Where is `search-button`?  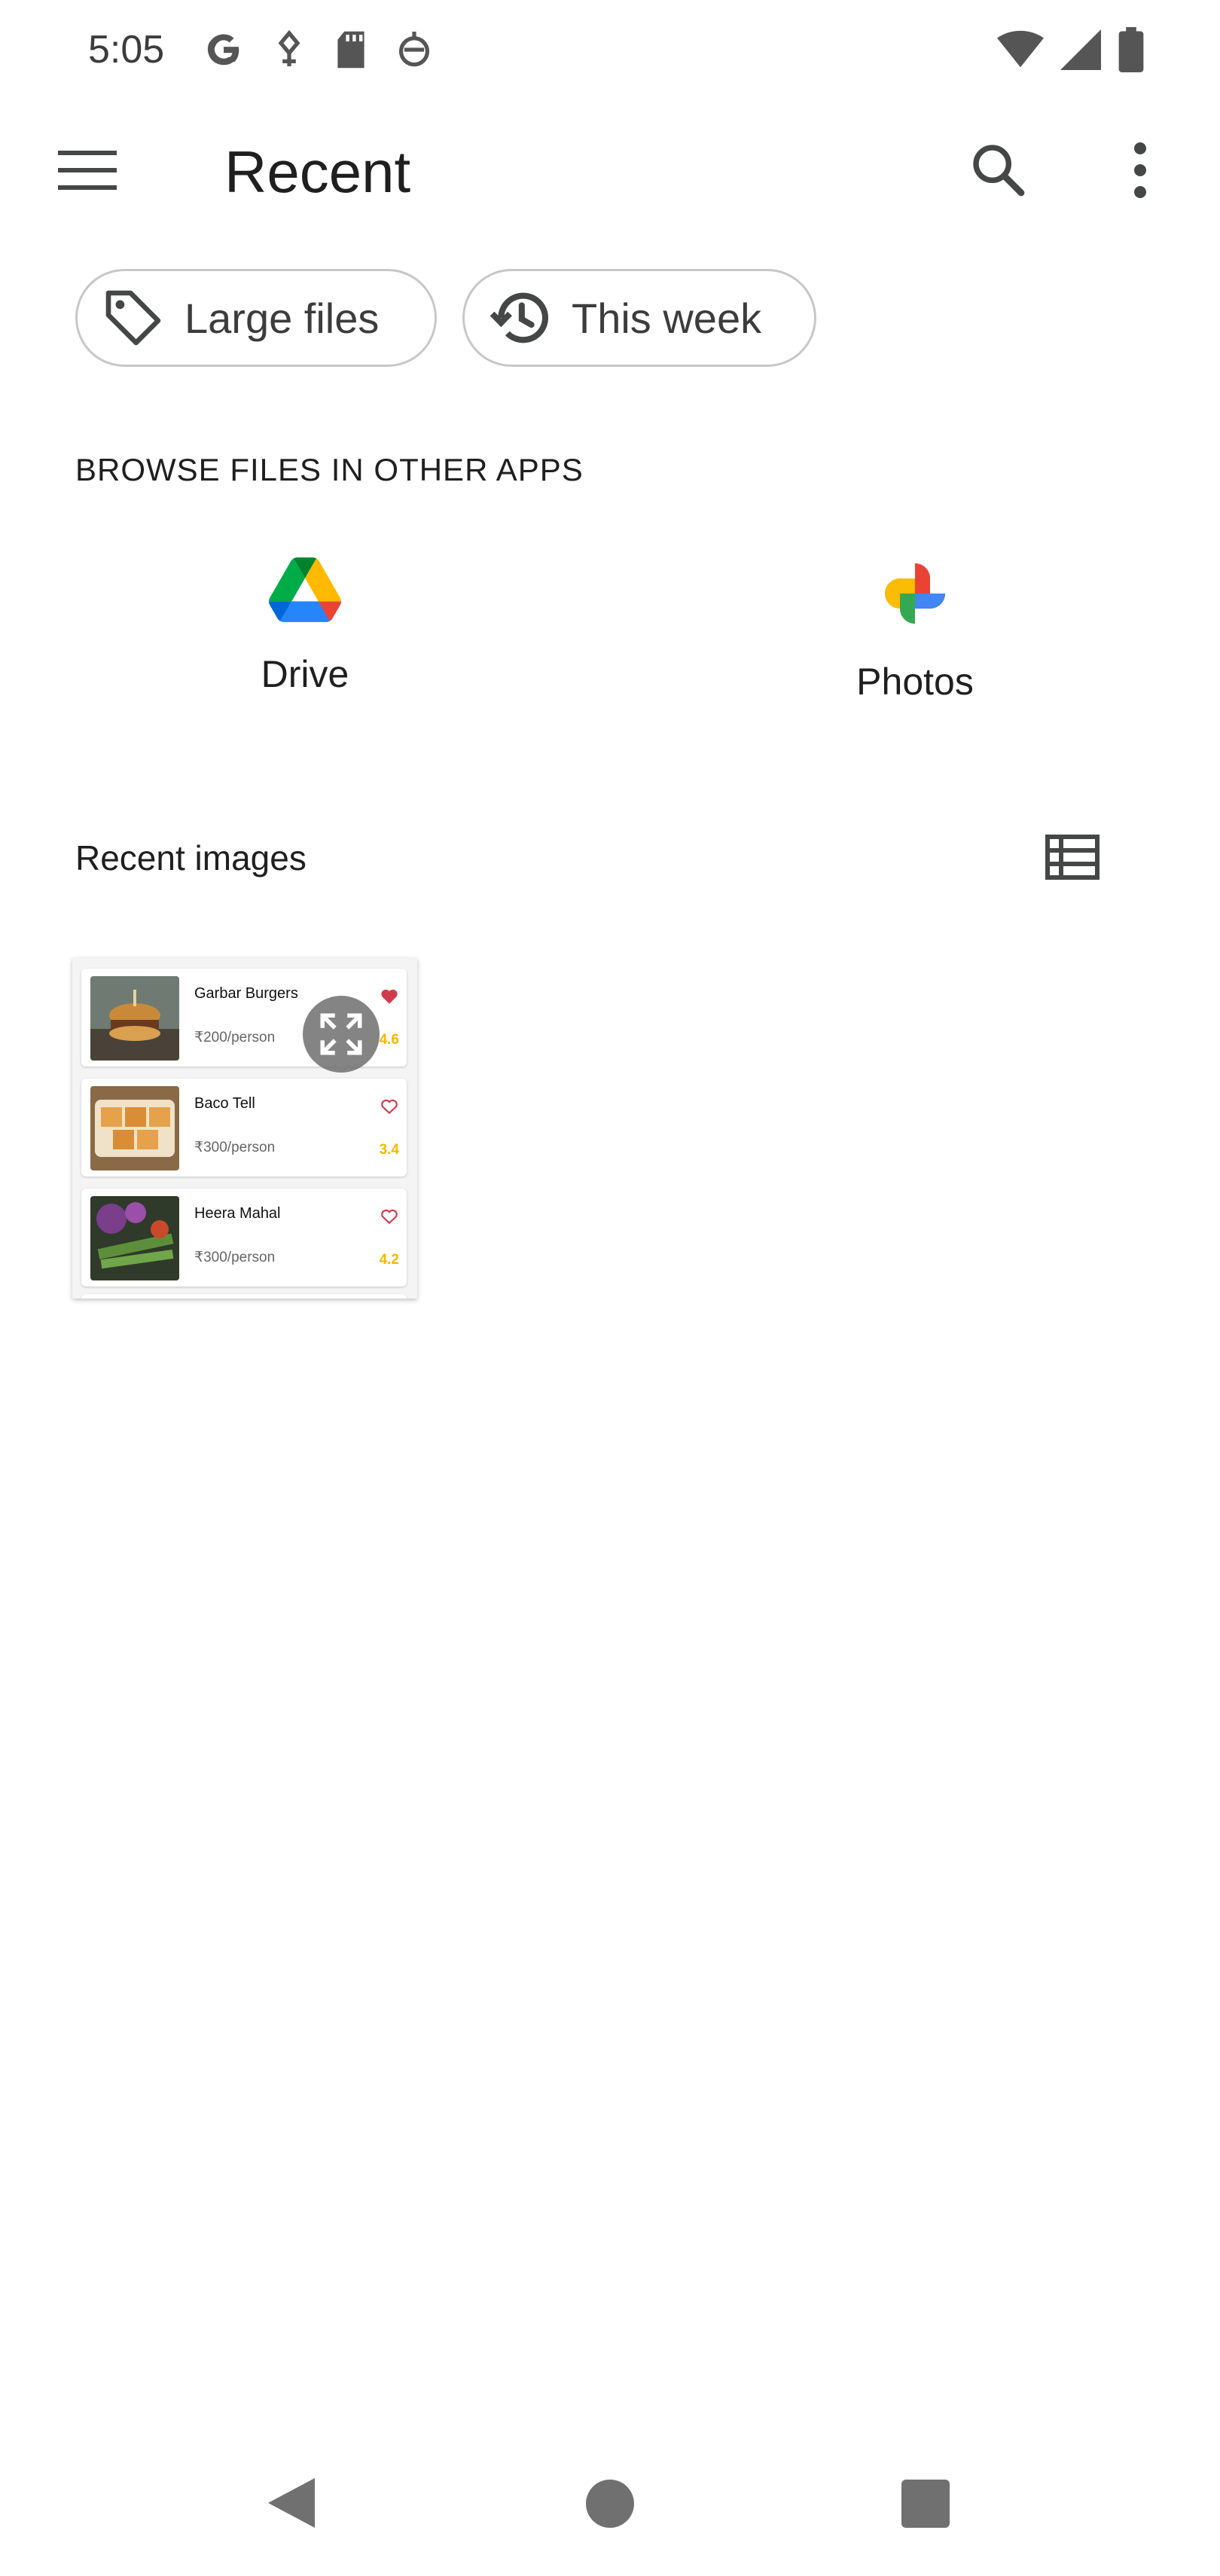 search-button is located at coordinates (998, 171).